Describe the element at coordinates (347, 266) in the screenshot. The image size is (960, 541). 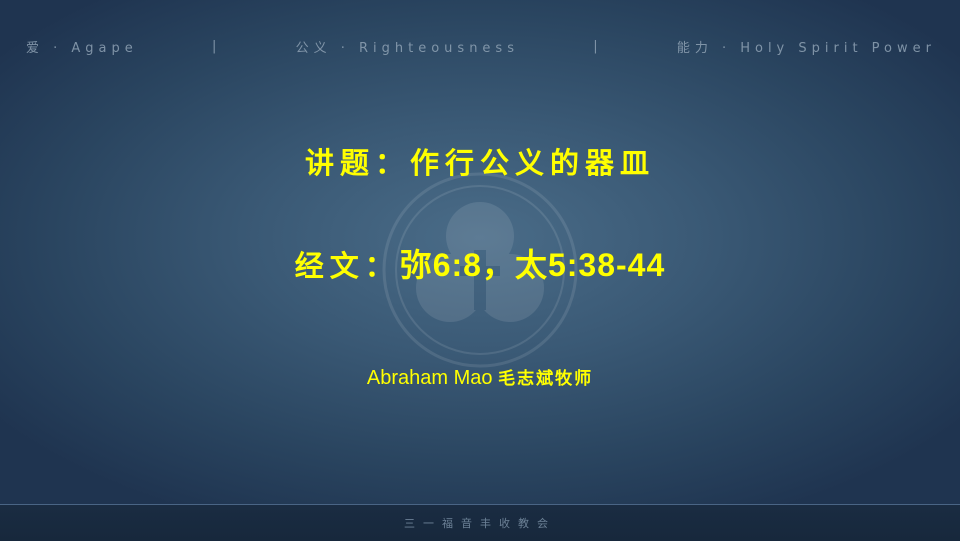
I see `scripture-label: 经文：` at that location.